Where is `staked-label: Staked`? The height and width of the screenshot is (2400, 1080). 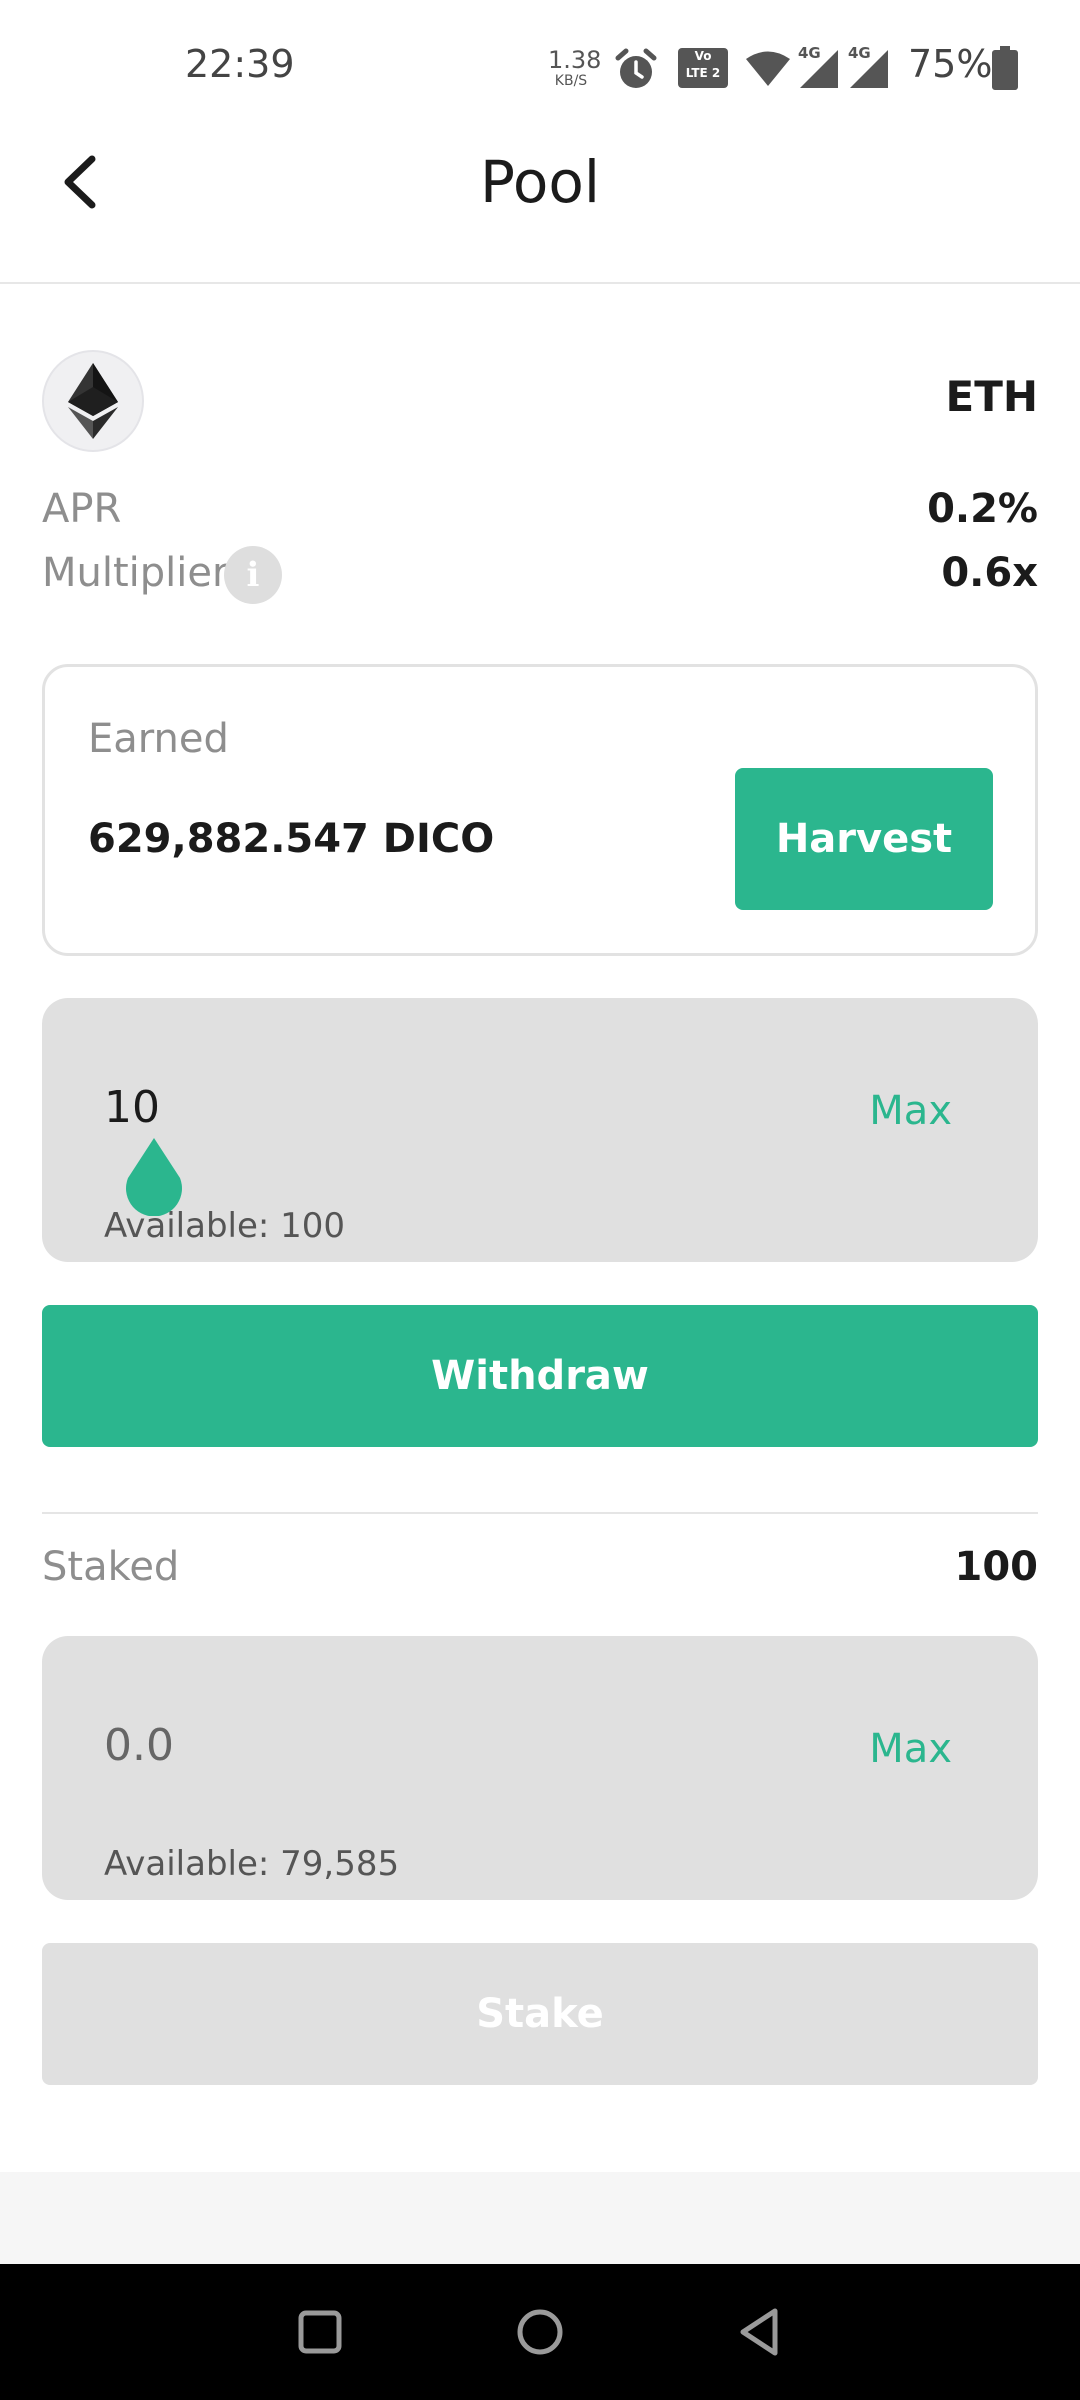 staked-label: Staked is located at coordinates (111, 1567).